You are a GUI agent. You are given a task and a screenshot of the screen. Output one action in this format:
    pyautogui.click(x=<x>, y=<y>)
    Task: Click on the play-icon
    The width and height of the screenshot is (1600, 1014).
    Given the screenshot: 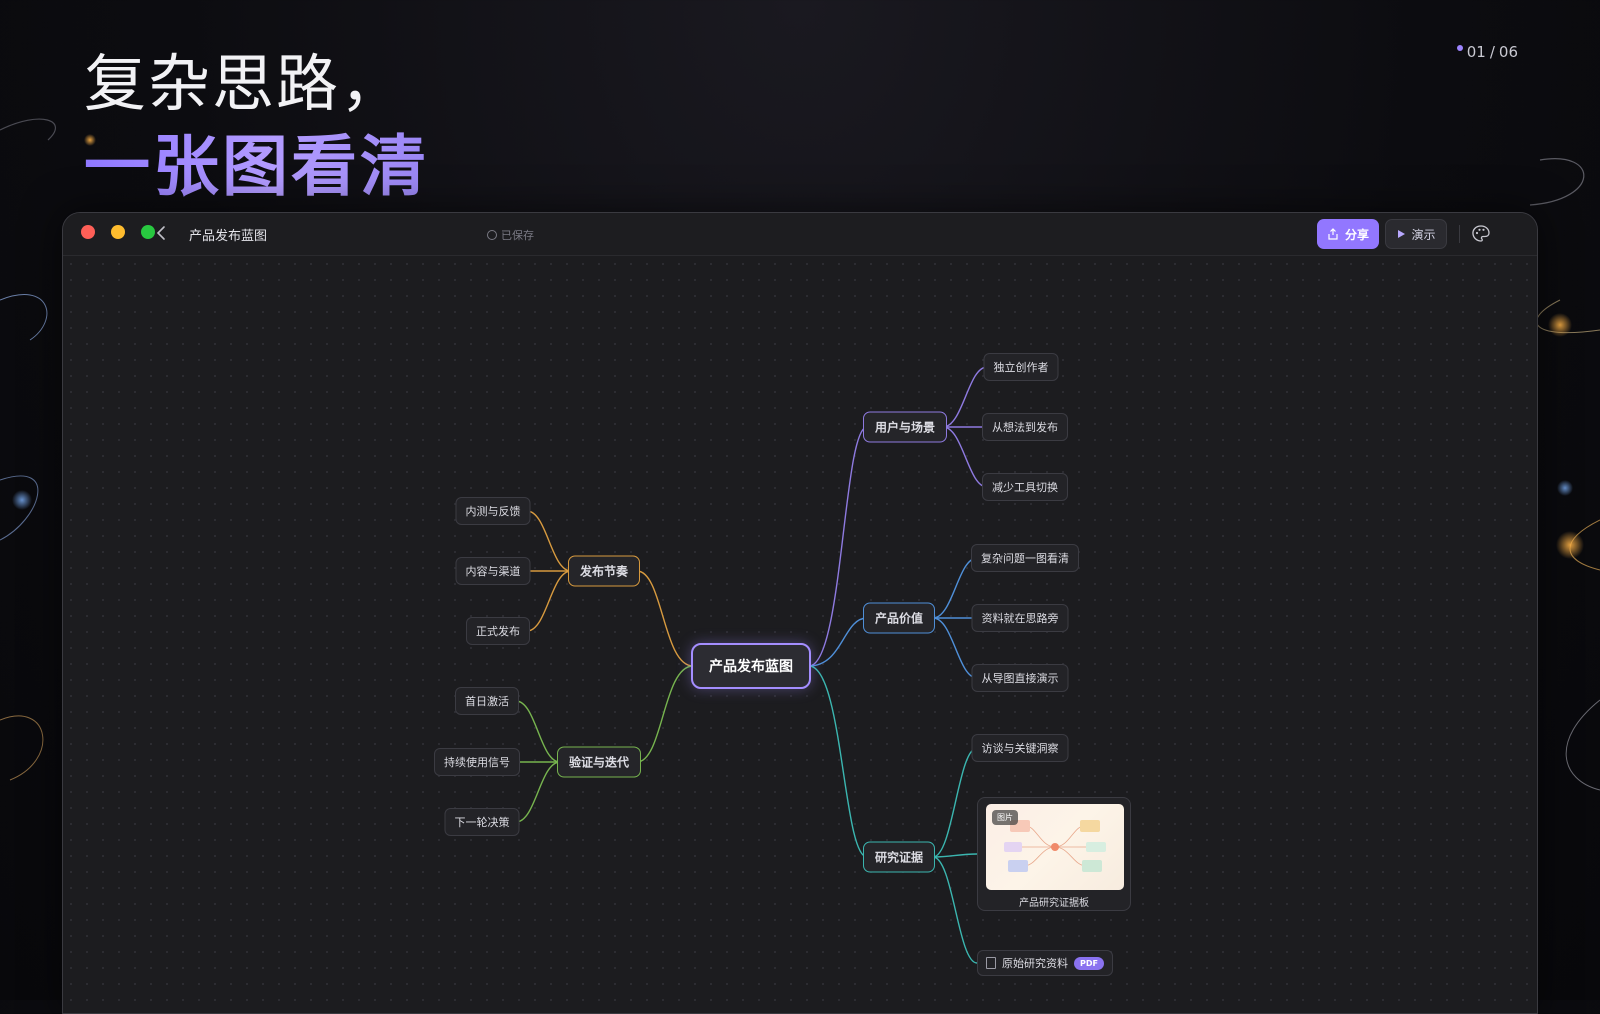 What is the action you would take?
    pyautogui.click(x=1402, y=234)
    